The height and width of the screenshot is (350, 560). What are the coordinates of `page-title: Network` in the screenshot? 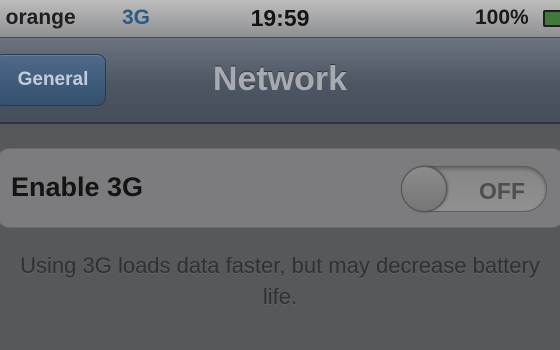 It's located at (280, 79).